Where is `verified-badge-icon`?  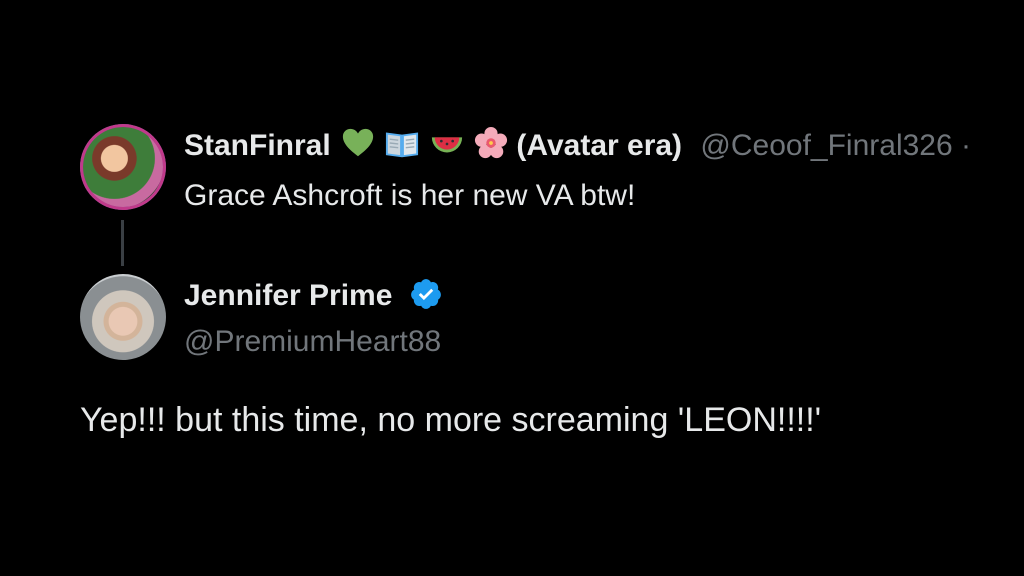 verified-badge-icon is located at coordinates (426, 294).